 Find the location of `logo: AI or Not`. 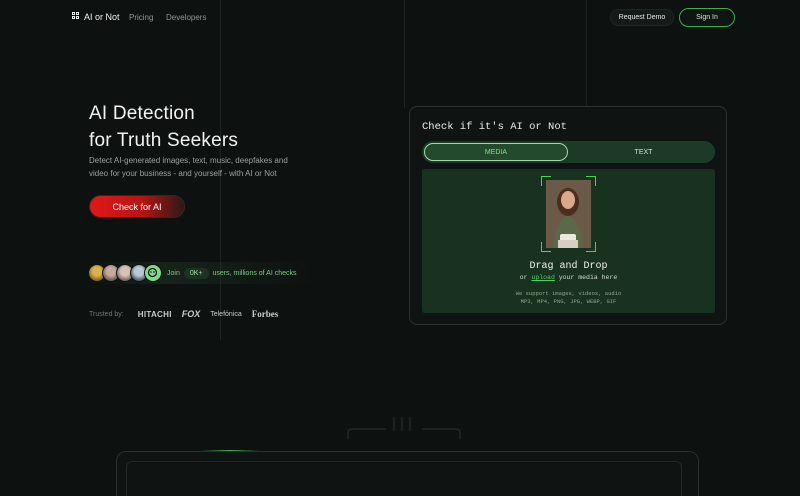

logo: AI or Not is located at coordinates (96, 17).